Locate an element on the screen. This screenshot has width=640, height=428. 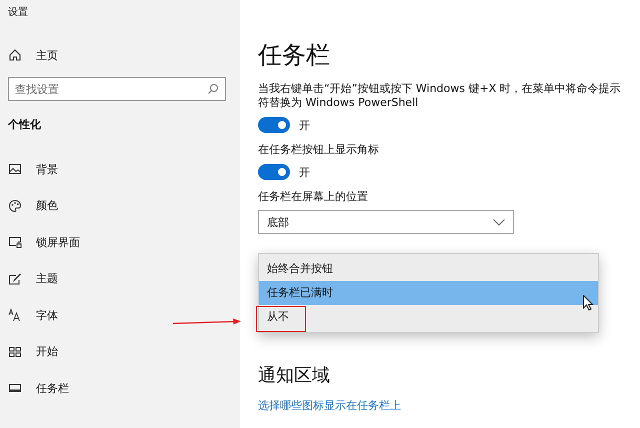
nav-label: 锁屏界面 is located at coordinates (58, 242).